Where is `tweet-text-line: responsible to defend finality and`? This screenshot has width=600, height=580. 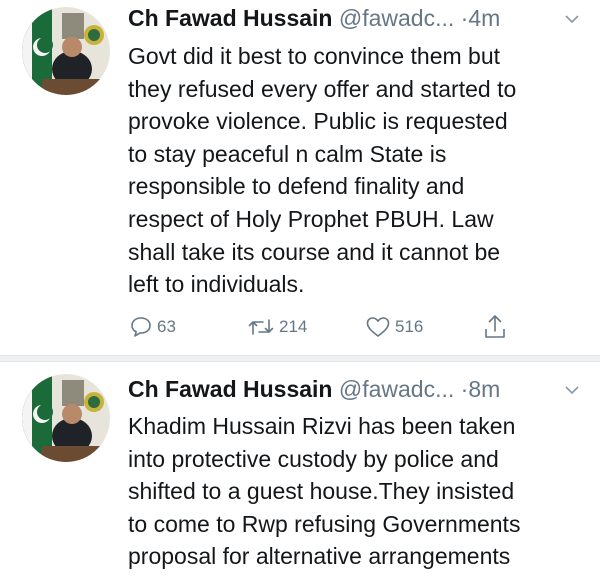
tweet-text-line: responsible to defend finality and is located at coordinates (296, 186).